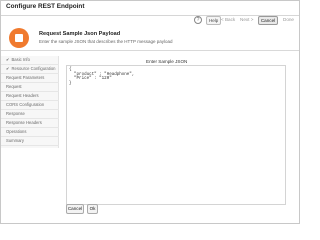 The image size is (320, 240). Describe the element at coordinates (198, 20) in the screenshot. I see `help-icon: ?` at that location.